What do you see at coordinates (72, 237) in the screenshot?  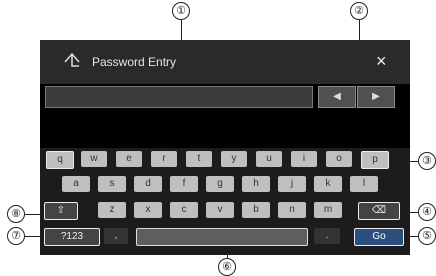 I see `numbers-key: ?123` at bounding box center [72, 237].